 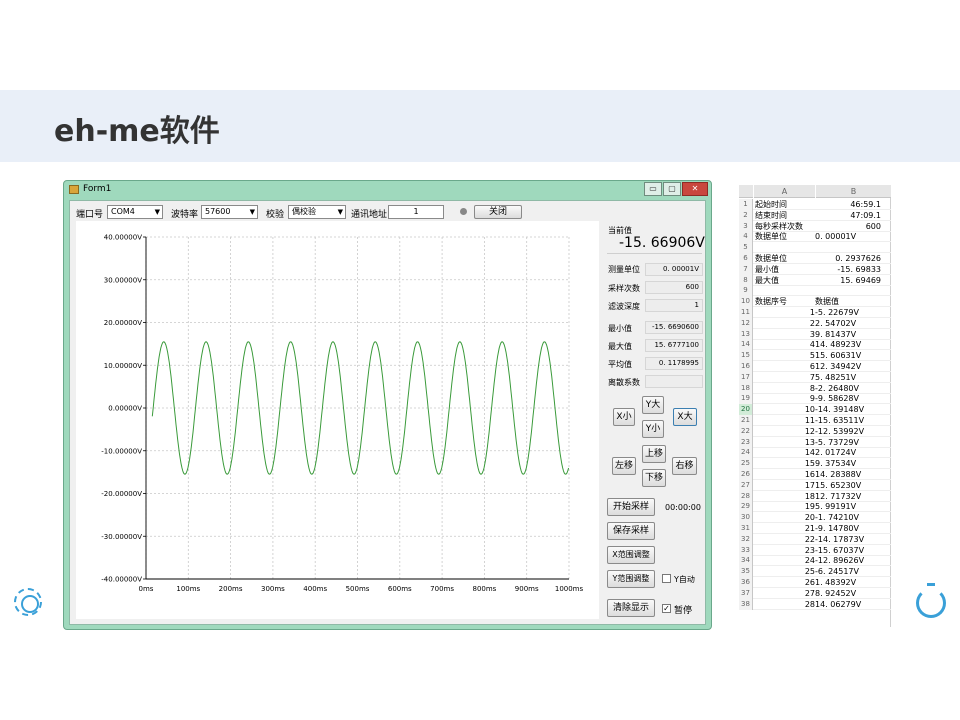 What do you see at coordinates (387, 190) in the screenshot?
I see `window-titlebar: Form1 ▭ ▢ ✕` at bounding box center [387, 190].